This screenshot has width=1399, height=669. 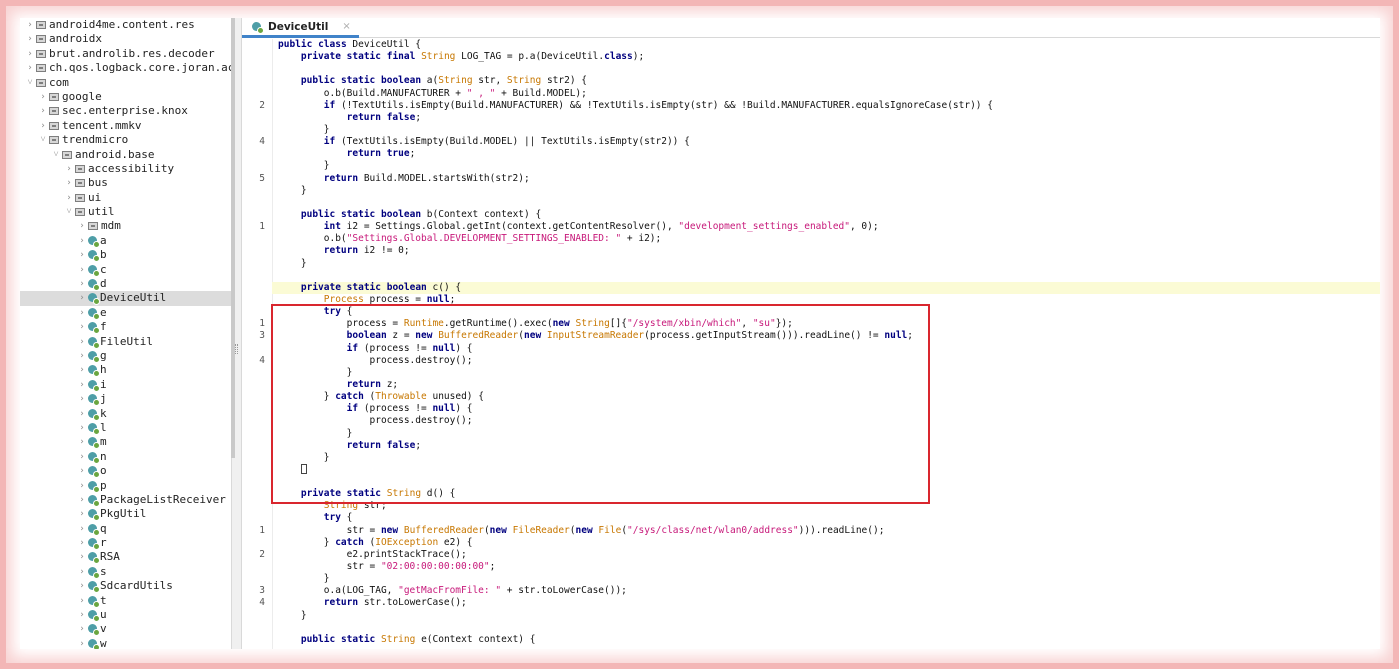 I want to click on code-line: return z;, so click(x=828, y=385).